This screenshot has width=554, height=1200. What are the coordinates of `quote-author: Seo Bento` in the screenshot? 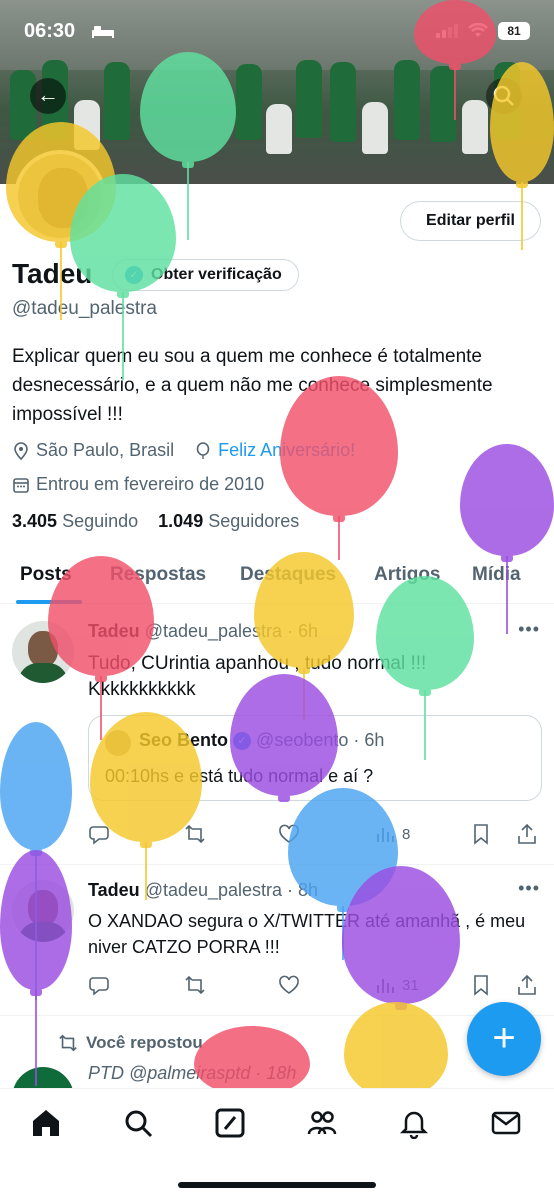 It's located at (184, 740).